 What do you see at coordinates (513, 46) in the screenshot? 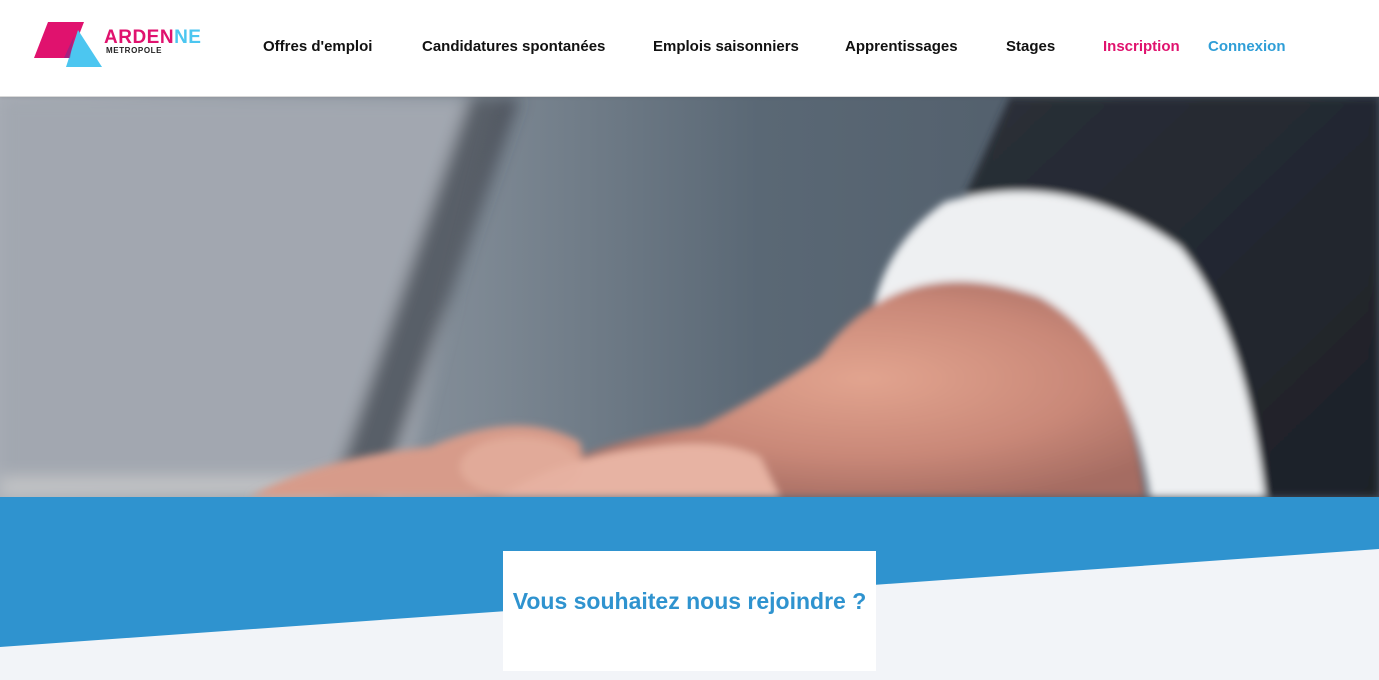
I see `nav-candidatures-spontanees: Candidatures spontanées` at bounding box center [513, 46].